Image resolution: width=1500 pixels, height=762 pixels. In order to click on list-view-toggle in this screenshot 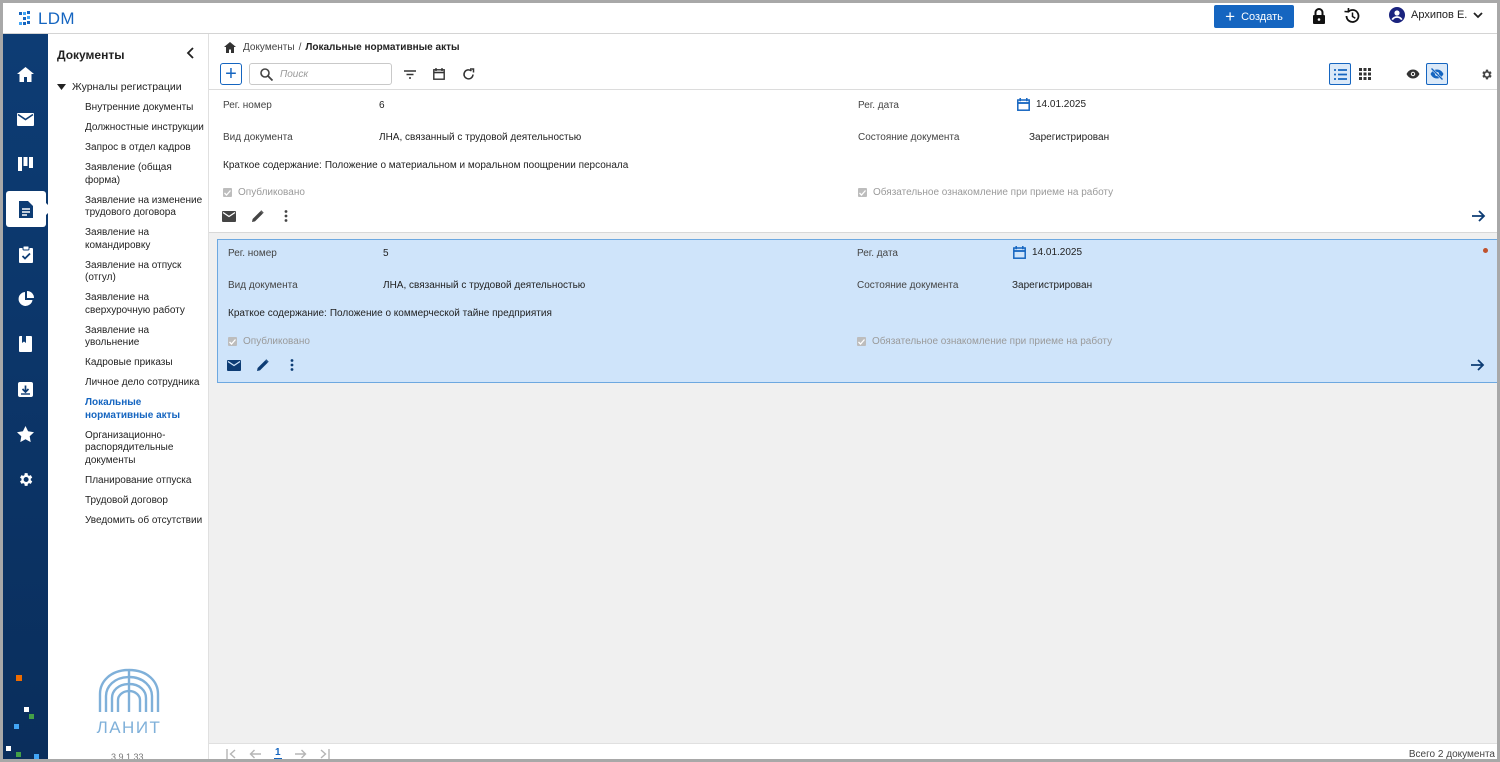, I will do `click(1340, 74)`.